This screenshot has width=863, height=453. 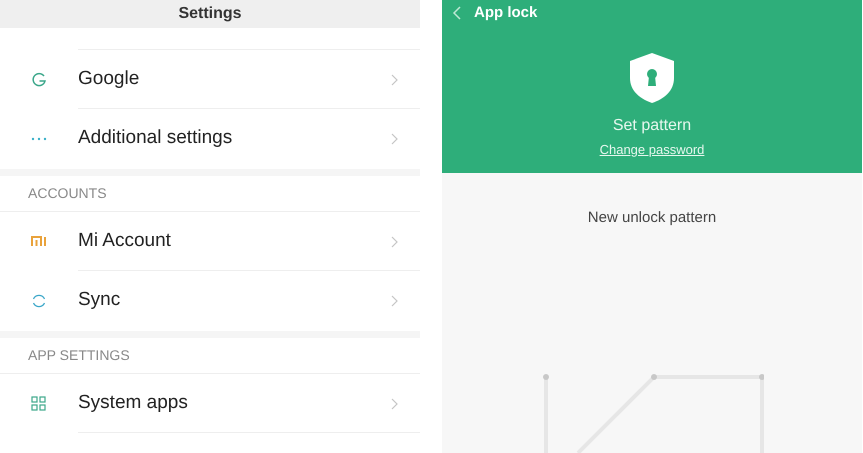 I want to click on sync-icon, so click(x=39, y=300).